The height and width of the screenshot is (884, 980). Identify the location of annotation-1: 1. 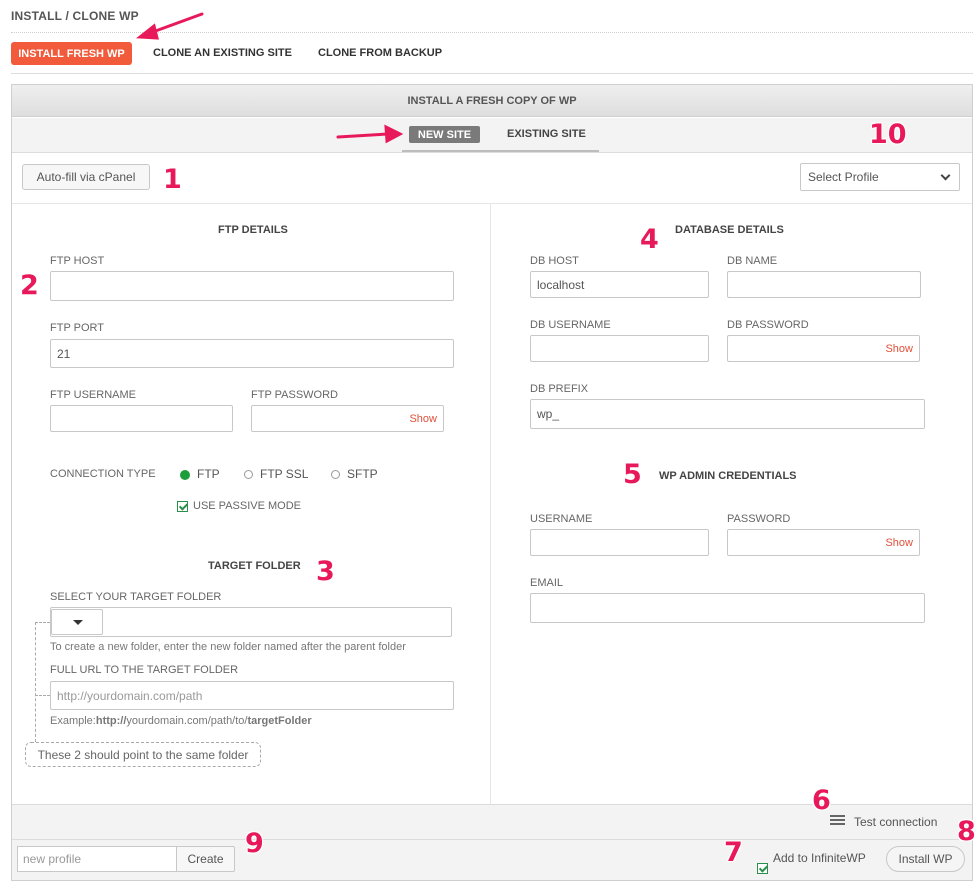
(172, 179).